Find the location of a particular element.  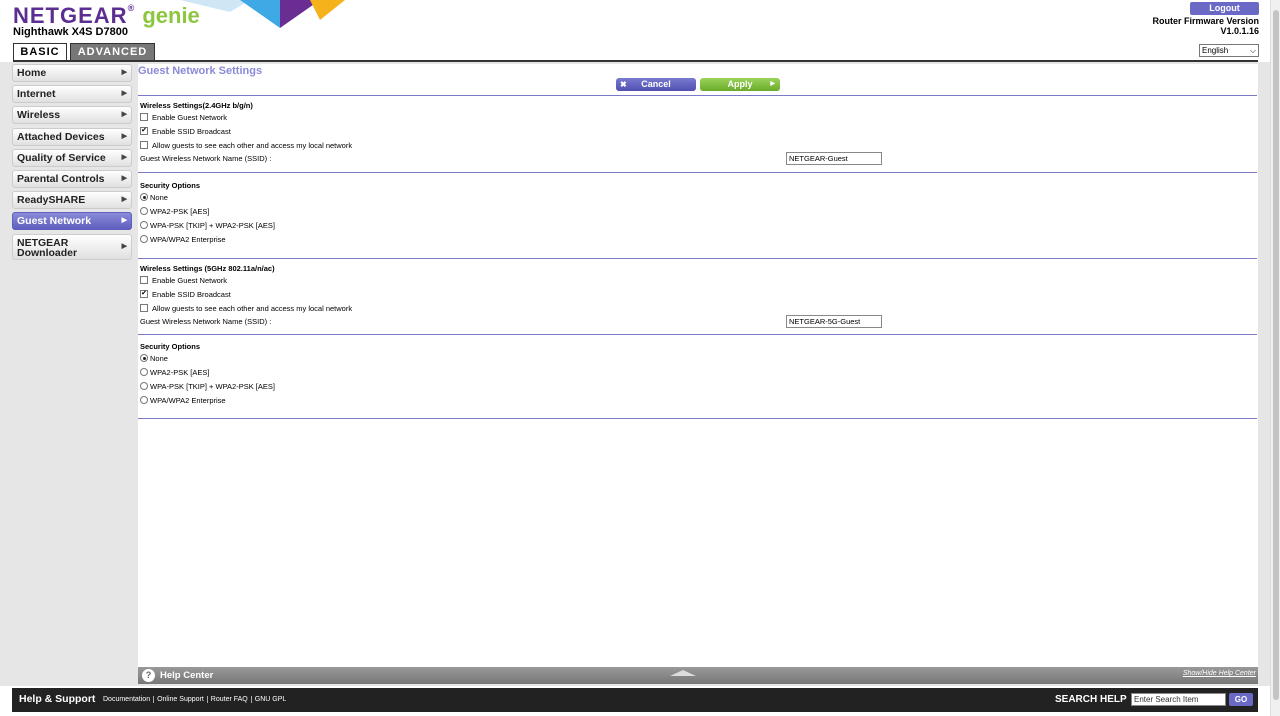

security-radio-24-wpa2 is located at coordinates (144, 211).